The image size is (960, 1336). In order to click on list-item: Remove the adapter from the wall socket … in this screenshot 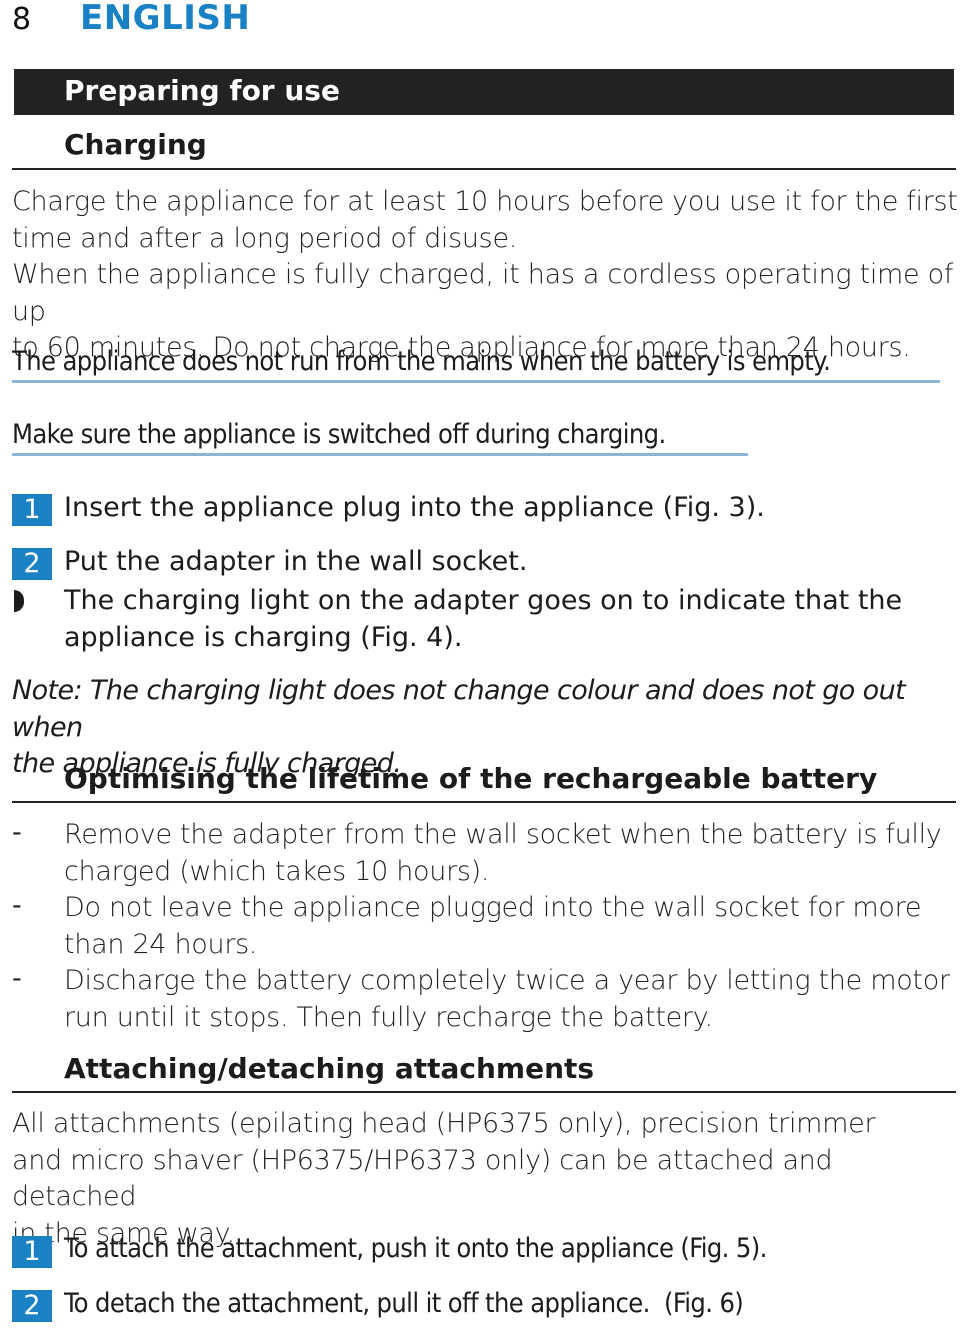, I will do `click(503, 853)`.